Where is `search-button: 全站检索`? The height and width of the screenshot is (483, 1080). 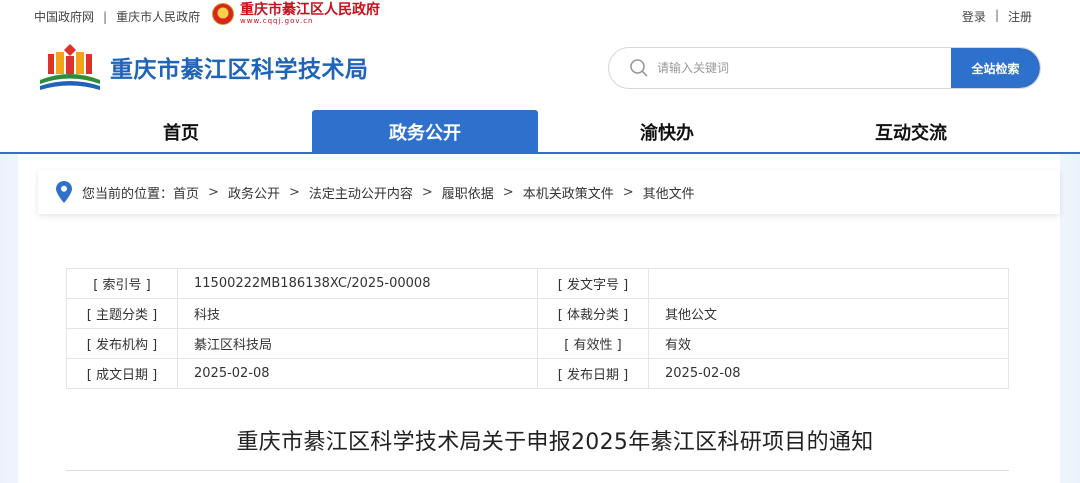
search-button: 全站检索 is located at coordinates (995, 68).